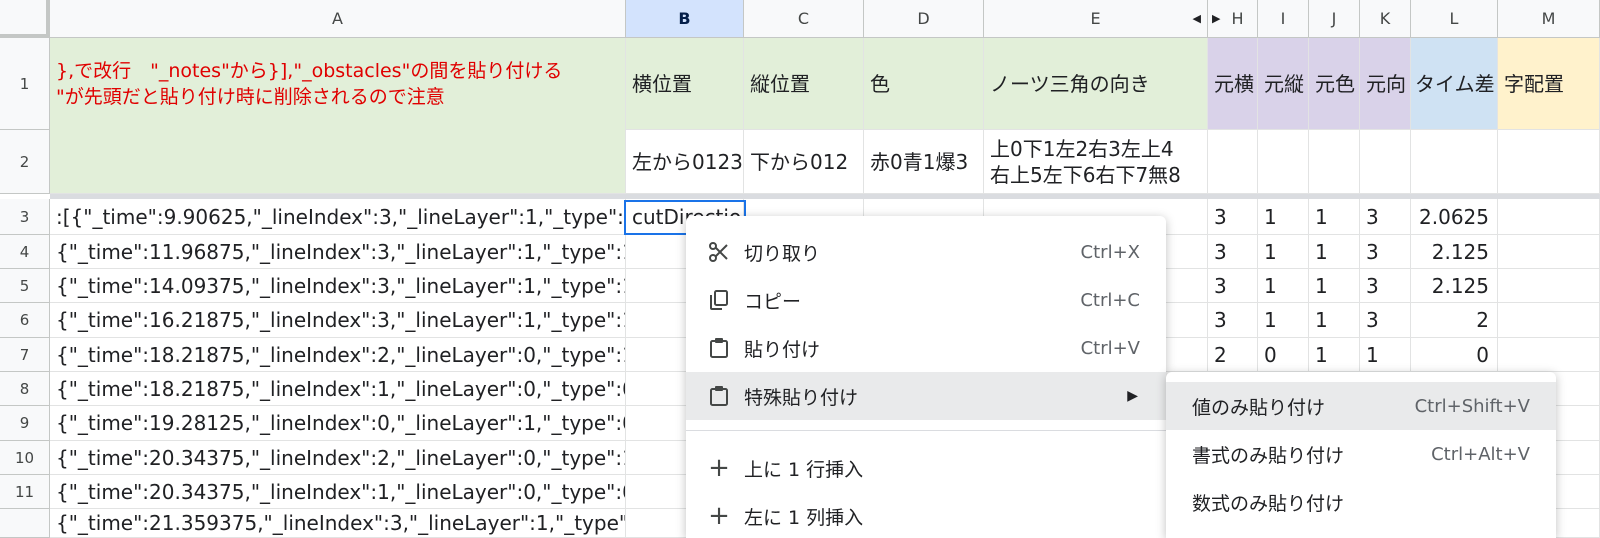 This screenshot has height=538, width=1600. What do you see at coordinates (685, 84) in the screenshot?
I see `cell-b1: 横位置` at bounding box center [685, 84].